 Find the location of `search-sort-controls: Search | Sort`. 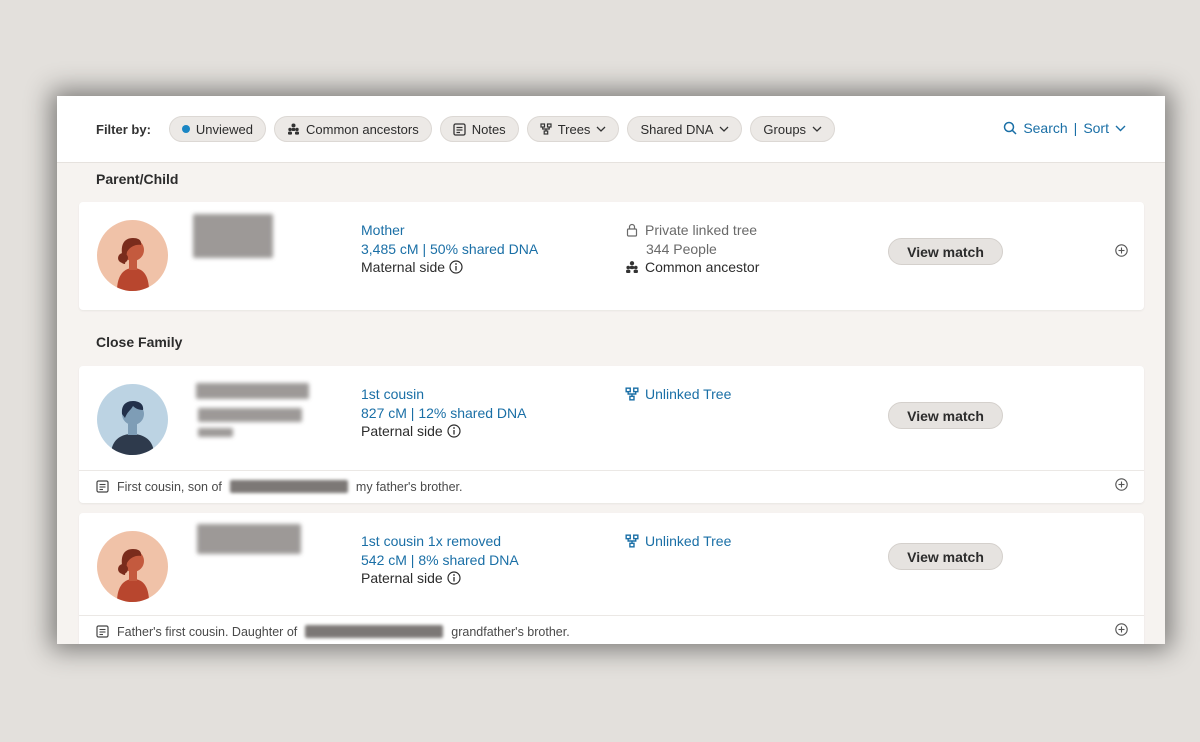

search-sort-controls: Search | Sort is located at coordinates (1064, 128).